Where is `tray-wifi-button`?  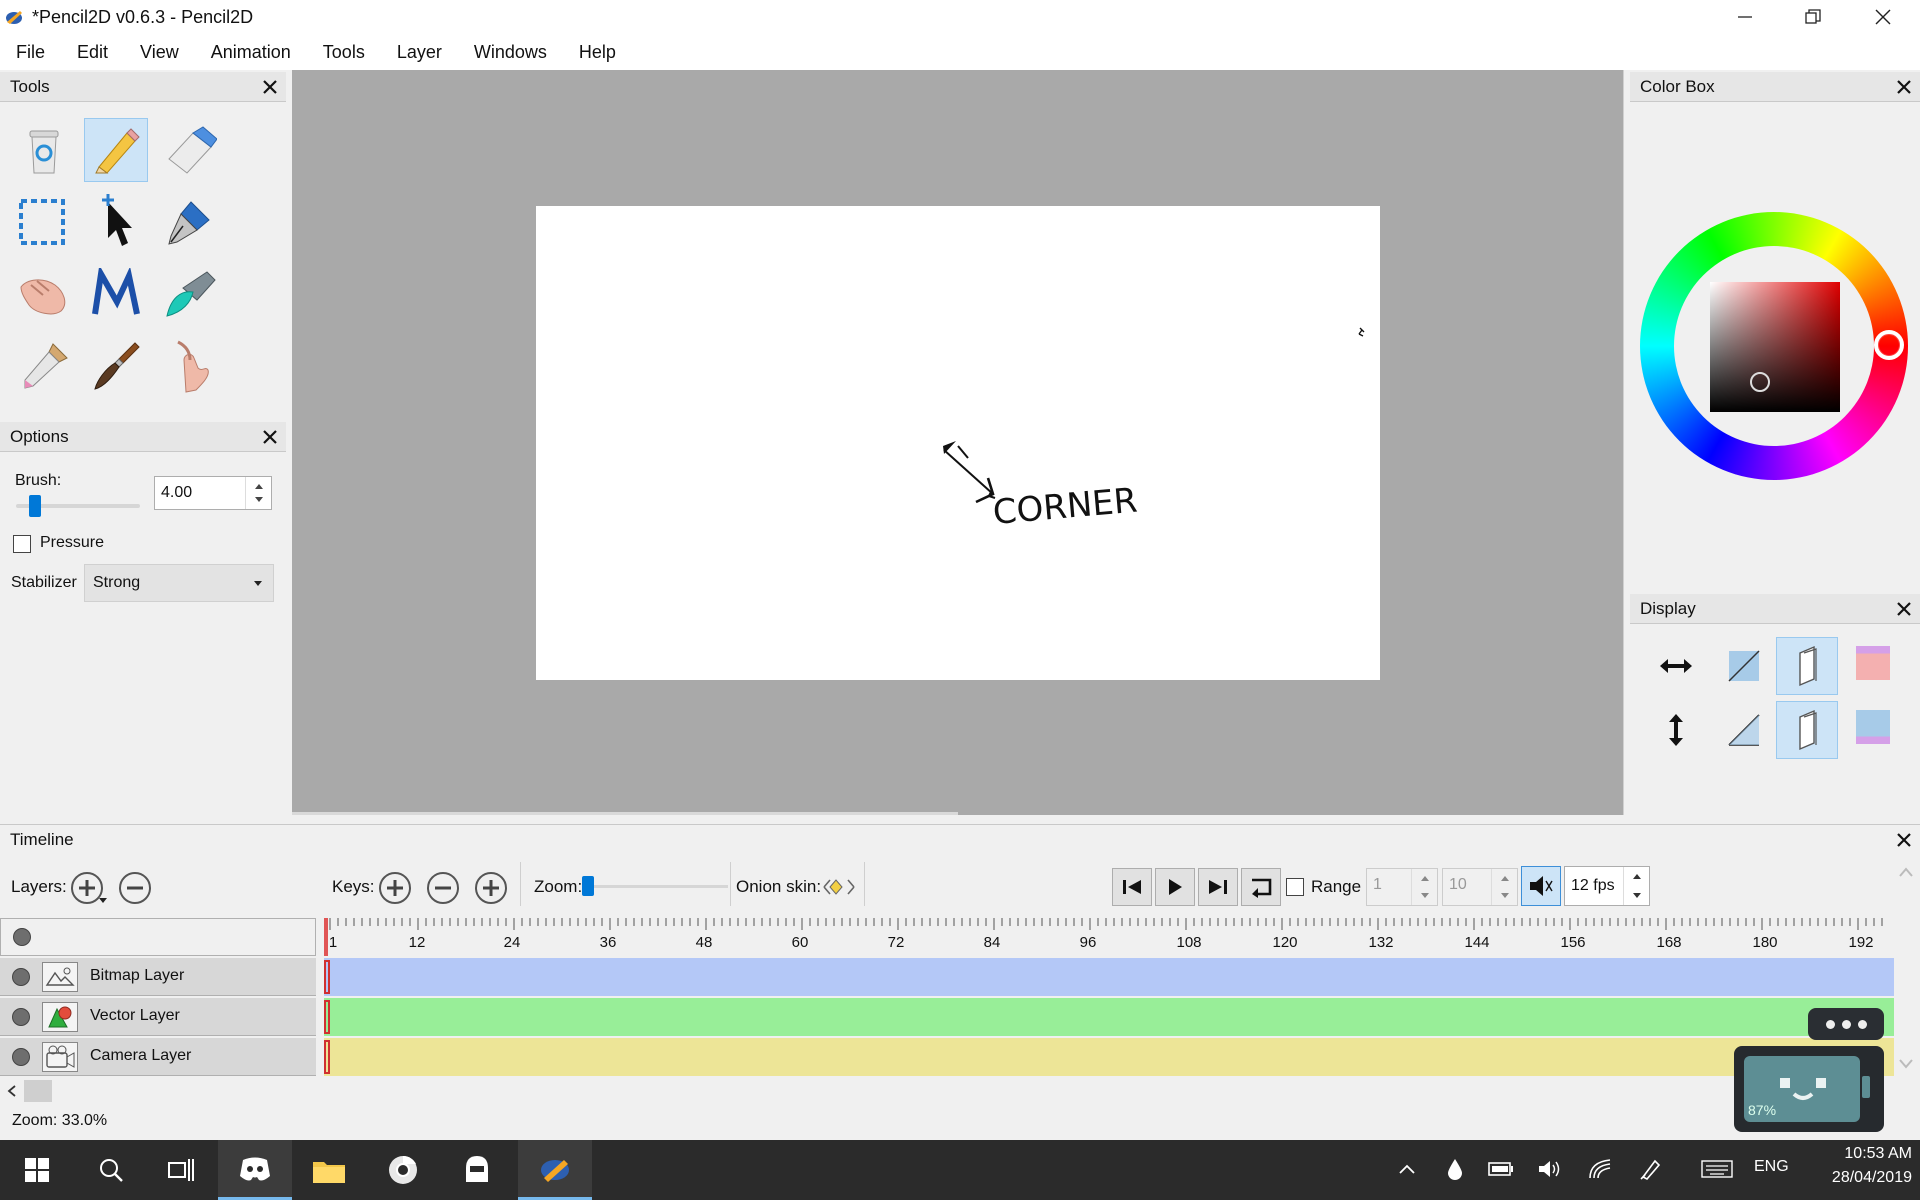
tray-wifi-button is located at coordinates (1601, 1169).